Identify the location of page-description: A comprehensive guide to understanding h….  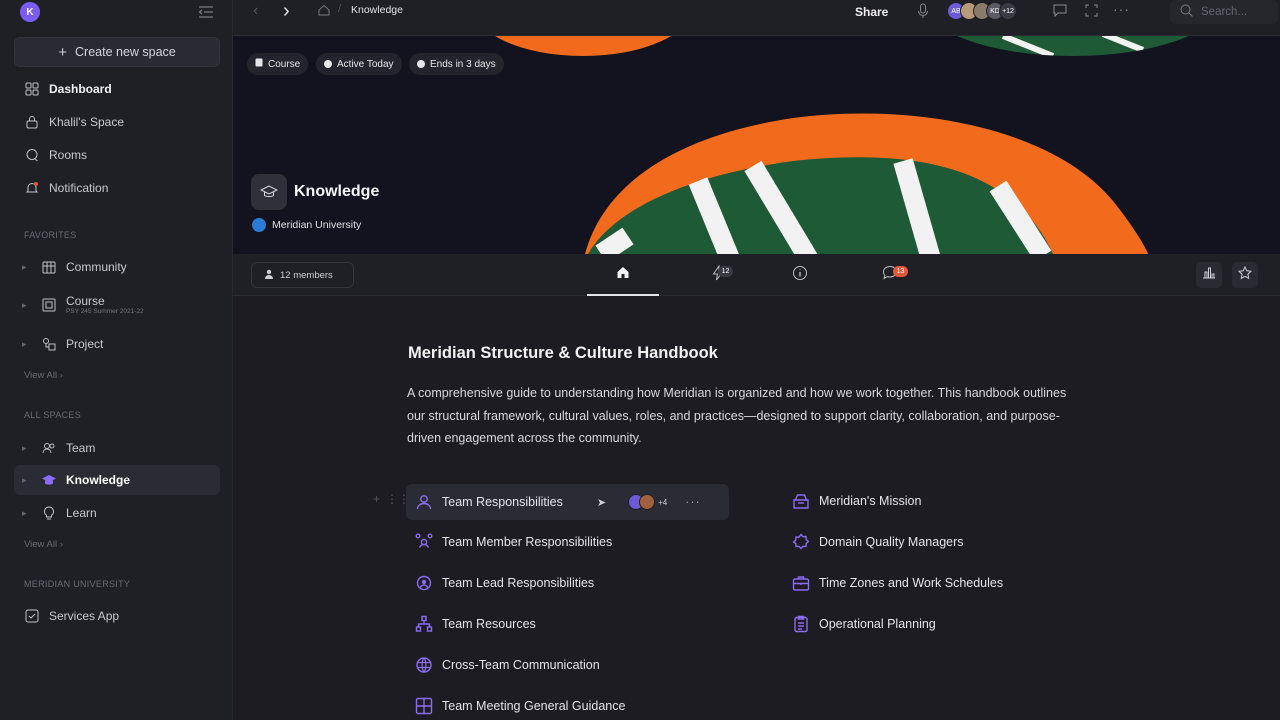
(737, 415).